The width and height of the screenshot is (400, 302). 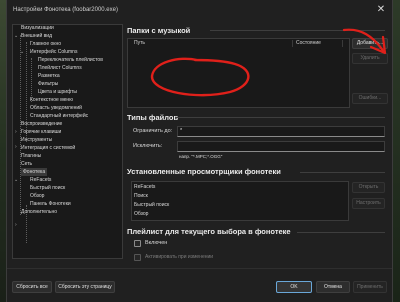 What do you see at coordinates (201, 156) in the screenshot?
I see `exclude-hint: напр. "*.MPC;*.OGG"` at bounding box center [201, 156].